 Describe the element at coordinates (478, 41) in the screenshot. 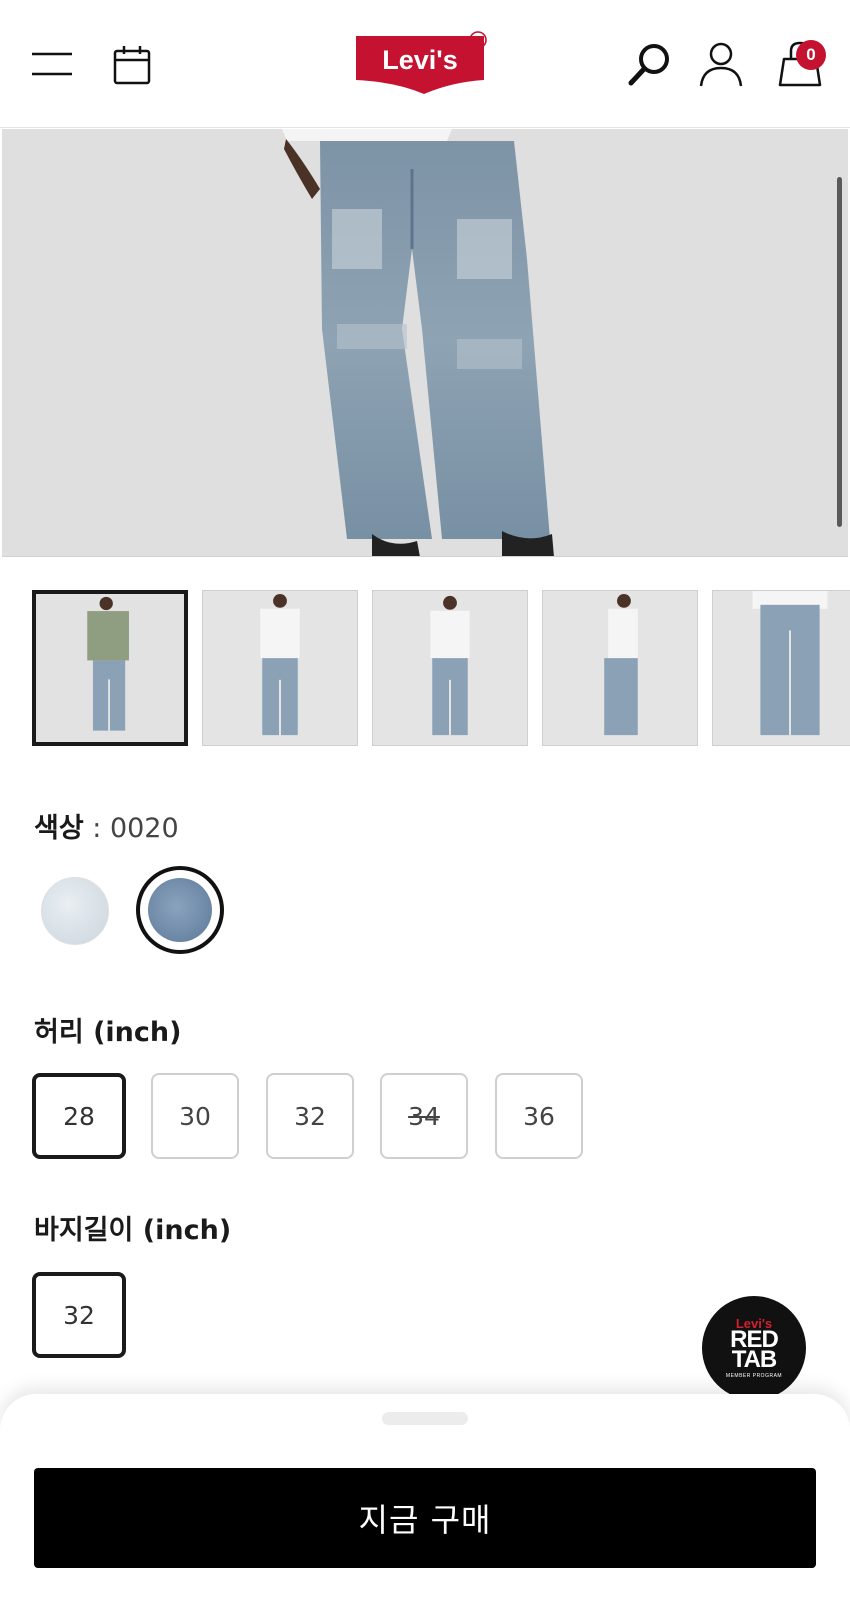

I see `svg-text: R` at that location.